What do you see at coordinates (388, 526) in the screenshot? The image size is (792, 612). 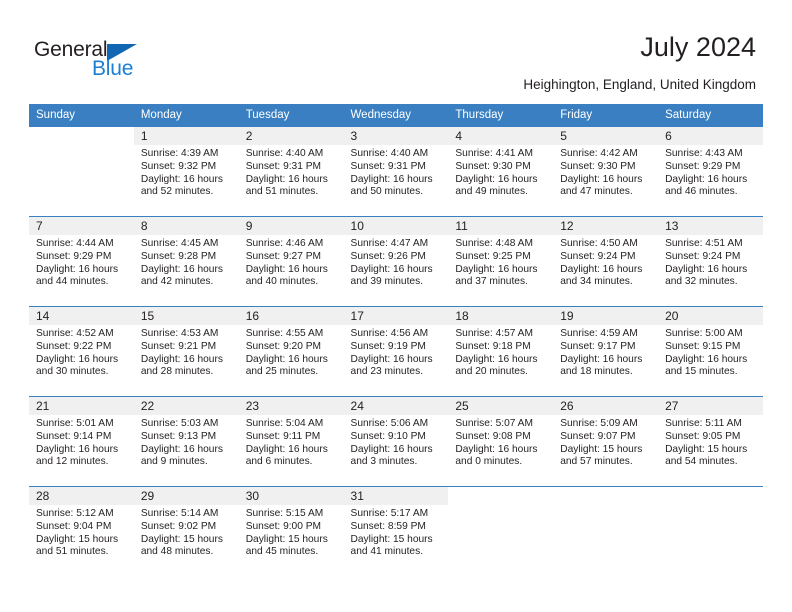 I see `sunset-time: Sunset: 8:59 PM` at bounding box center [388, 526].